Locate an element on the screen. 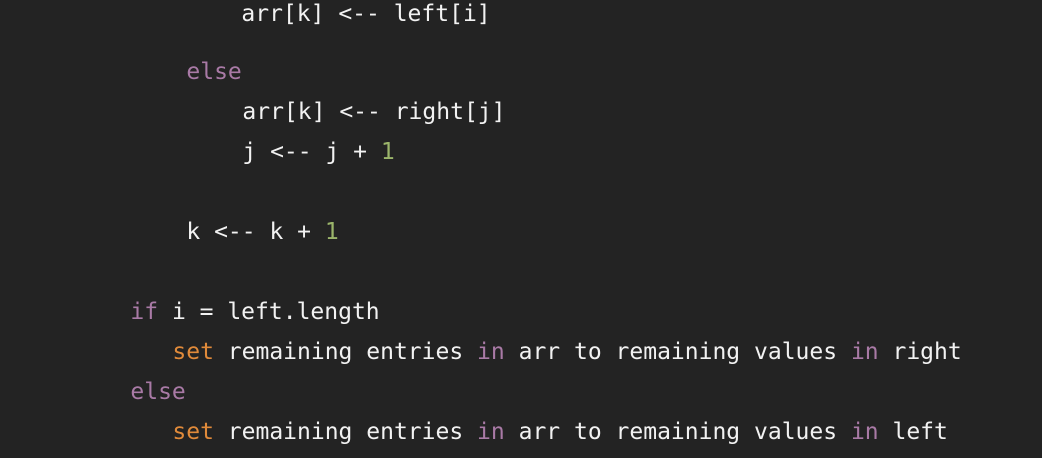 This screenshot has width=1042, height=458. code-line-3: j <-- j + 1 is located at coordinates (290, 128).